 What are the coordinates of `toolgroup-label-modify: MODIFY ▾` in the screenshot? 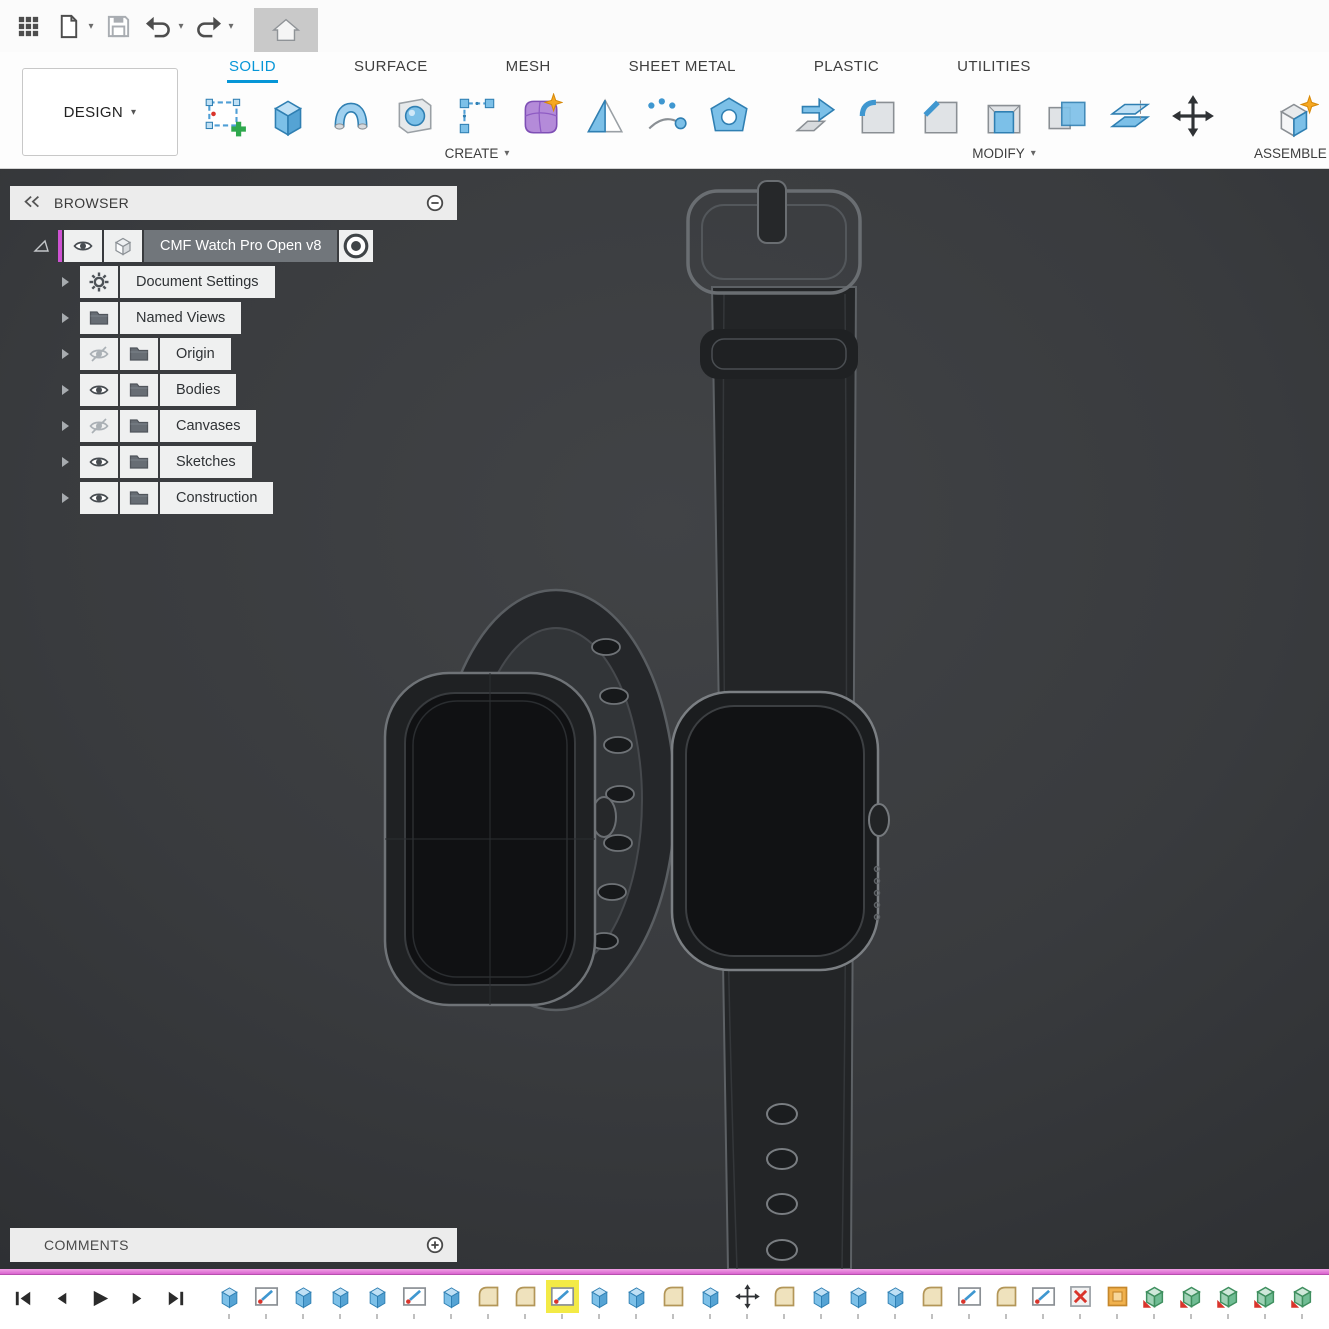 It's located at (1004, 153).